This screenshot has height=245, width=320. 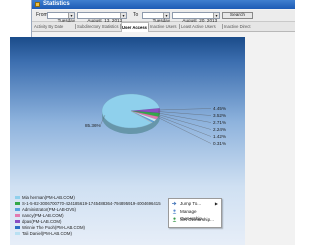 What do you see at coordinates (196, 17) in the screenshot?
I see `to-date-picker: August 20, 2013 ▾` at bounding box center [196, 17].